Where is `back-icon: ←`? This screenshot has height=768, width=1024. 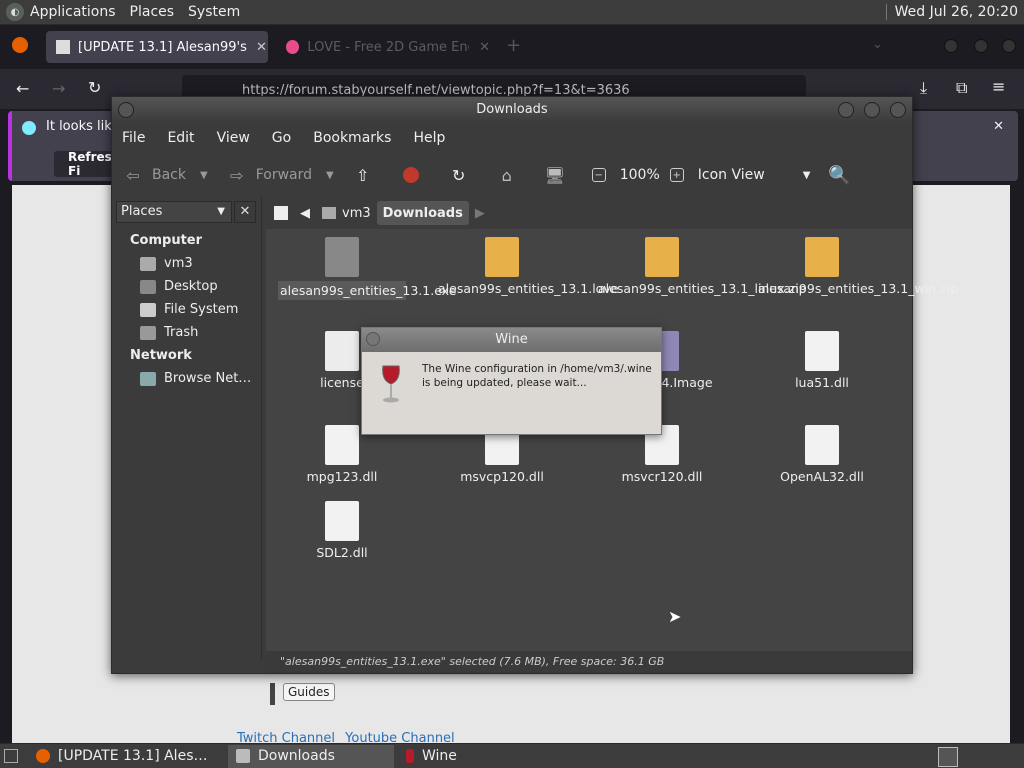
back-icon: ← is located at coordinates (22, 88).